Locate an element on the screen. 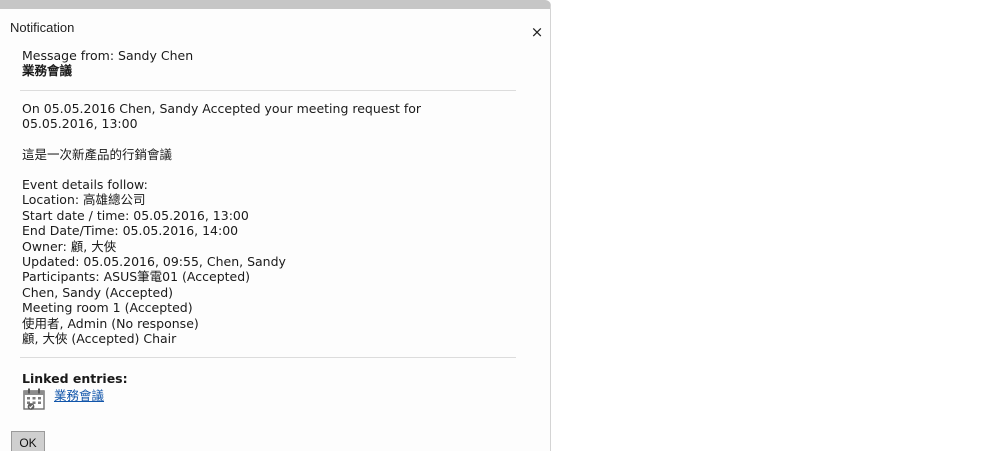 The height and width of the screenshot is (451, 1000). participant-line: Participants: ASUS筆電01 (Accepted) is located at coordinates (136, 277).